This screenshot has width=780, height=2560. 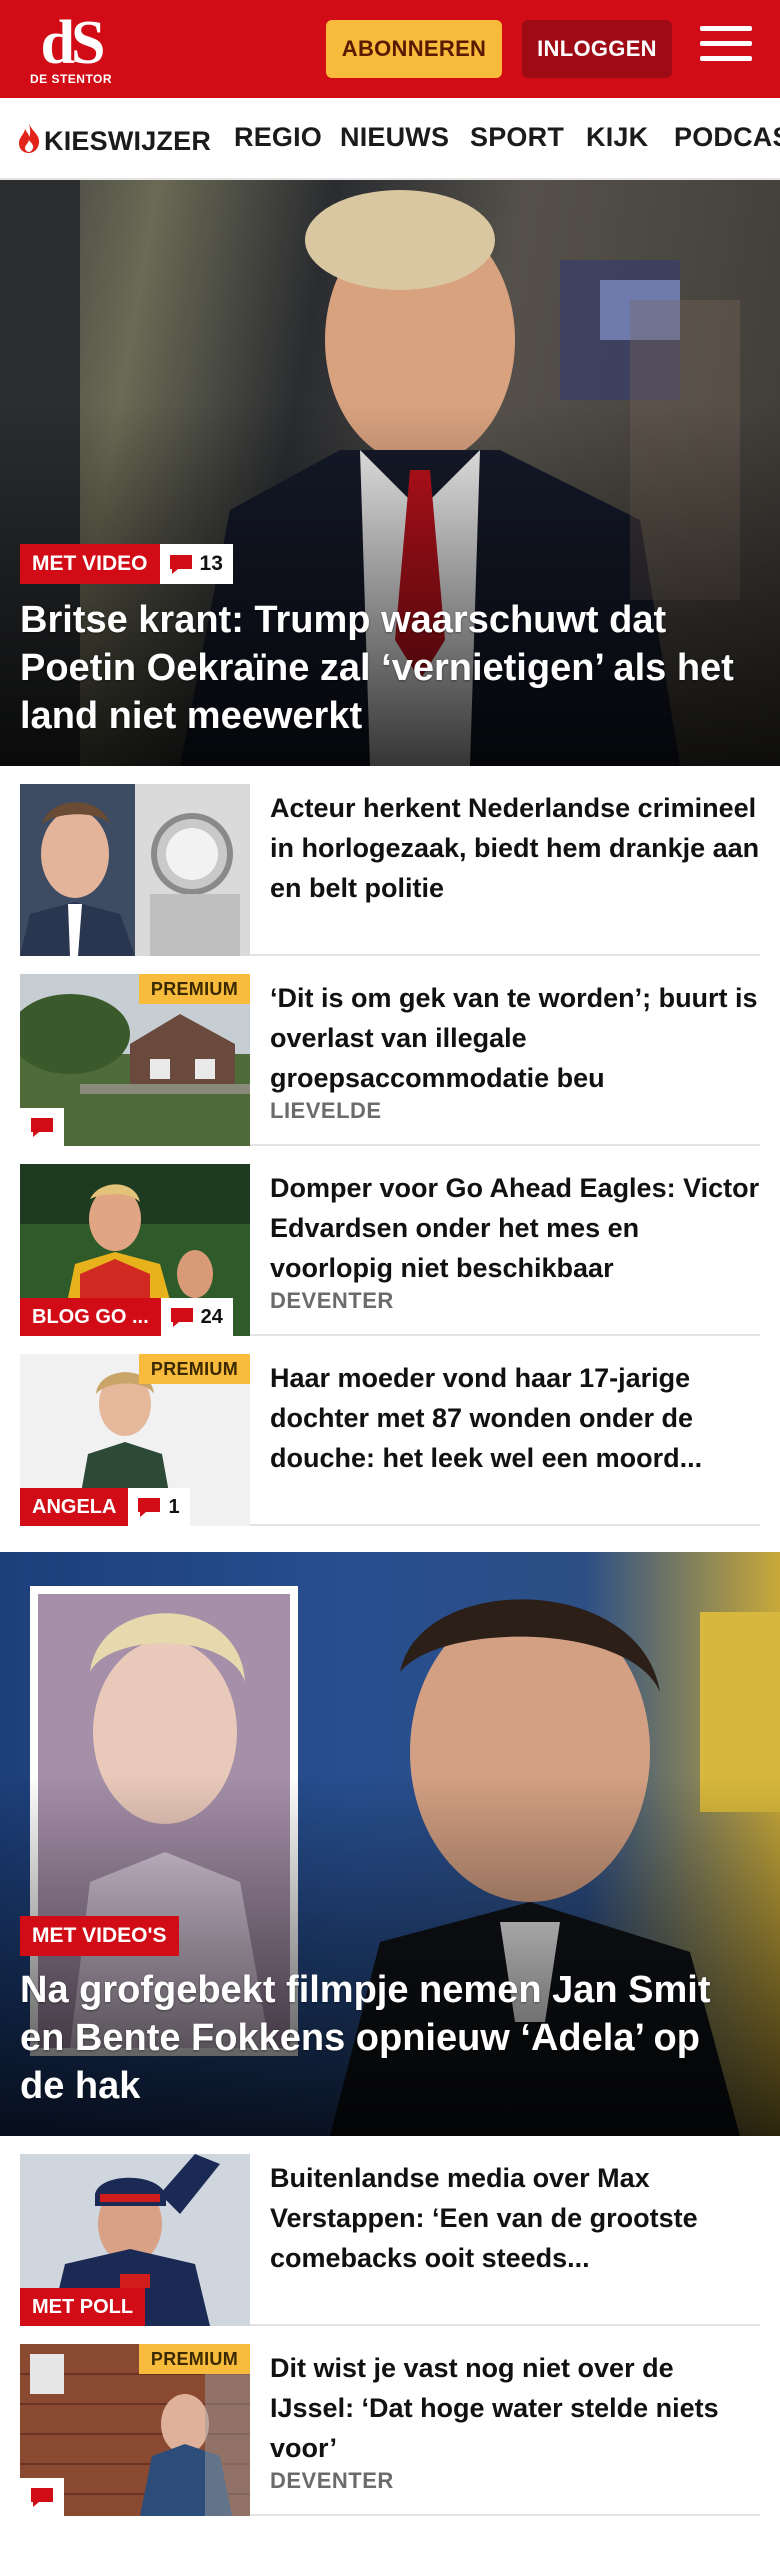 I want to click on comment-count-value: 1, so click(x=174, y=1506).